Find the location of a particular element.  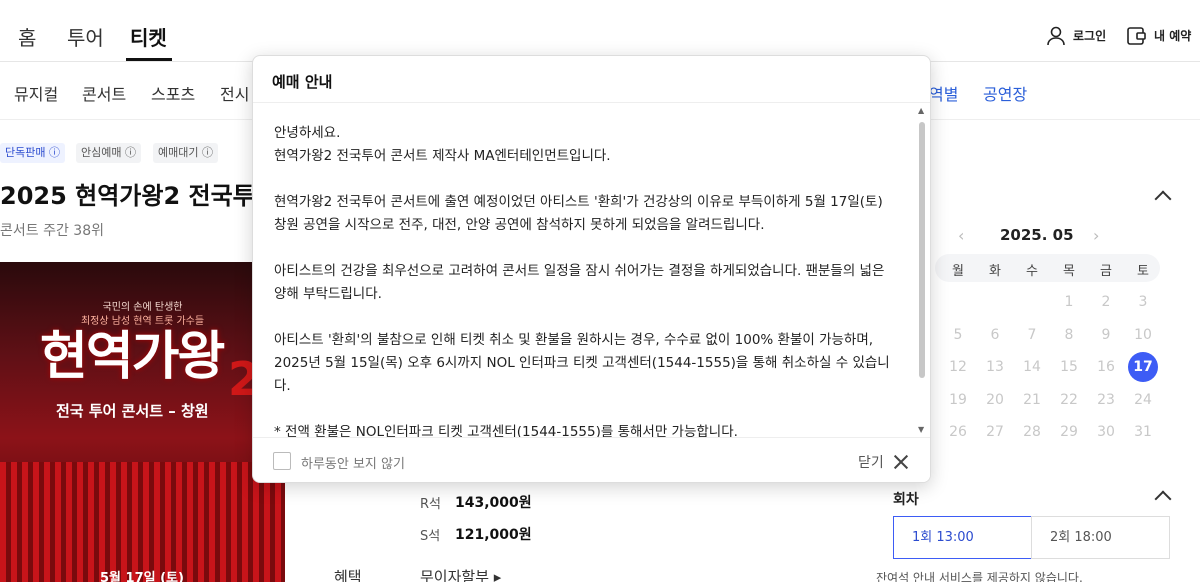

dont-show-checkbox is located at coordinates (282, 461).